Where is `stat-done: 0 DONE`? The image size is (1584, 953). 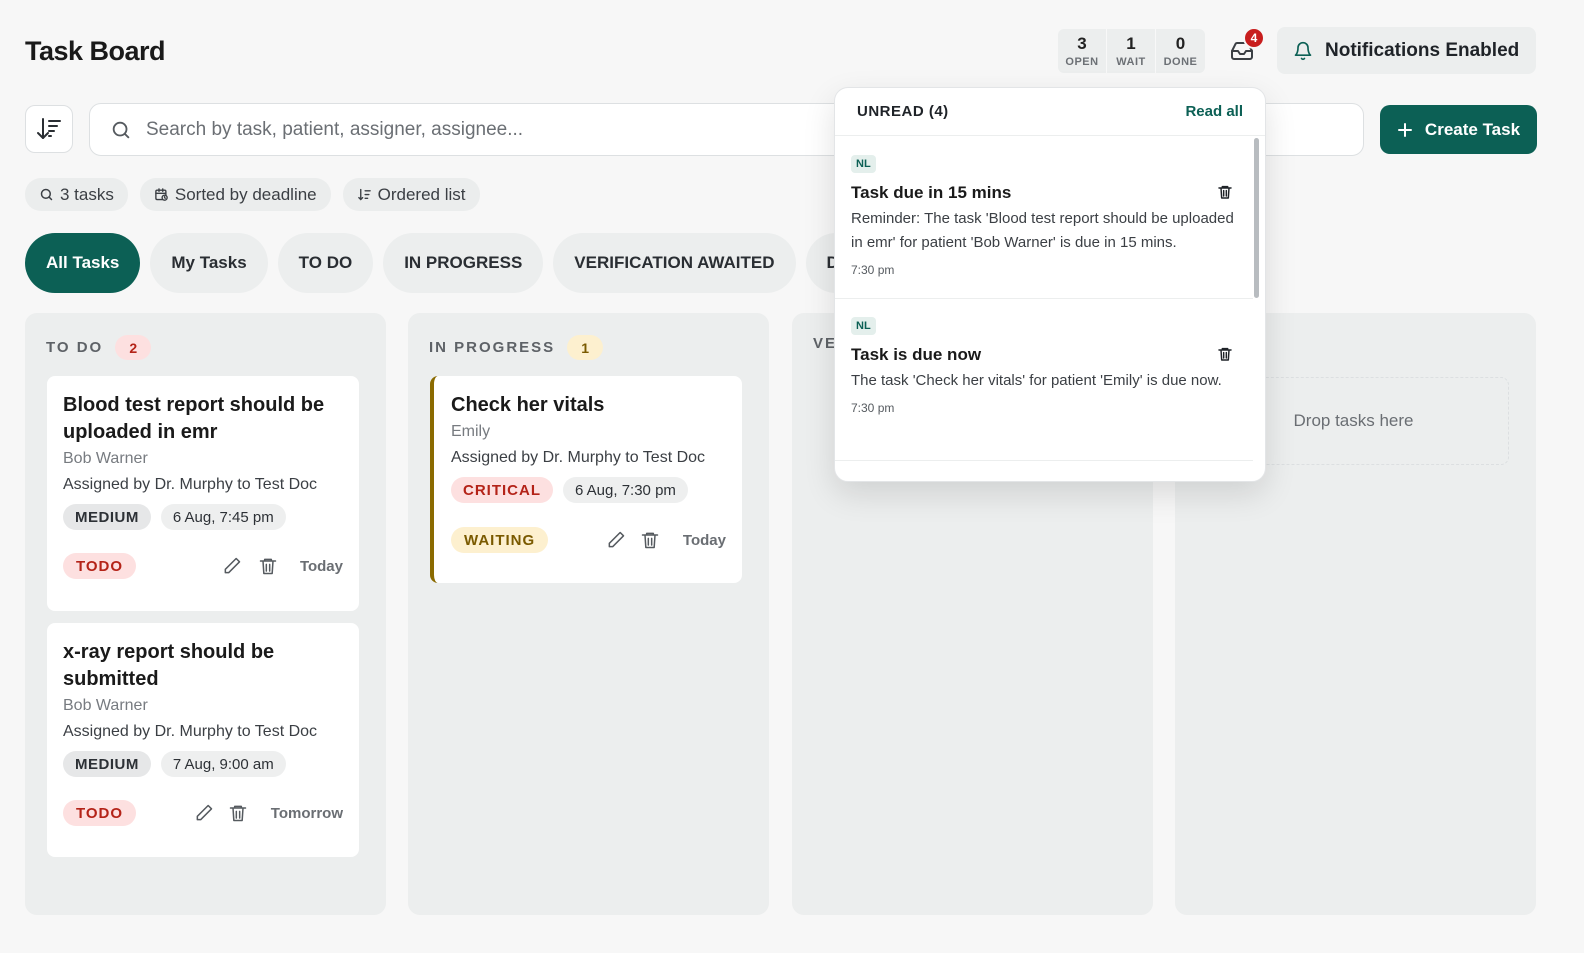
stat-done: 0 DONE is located at coordinates (1180, 51).